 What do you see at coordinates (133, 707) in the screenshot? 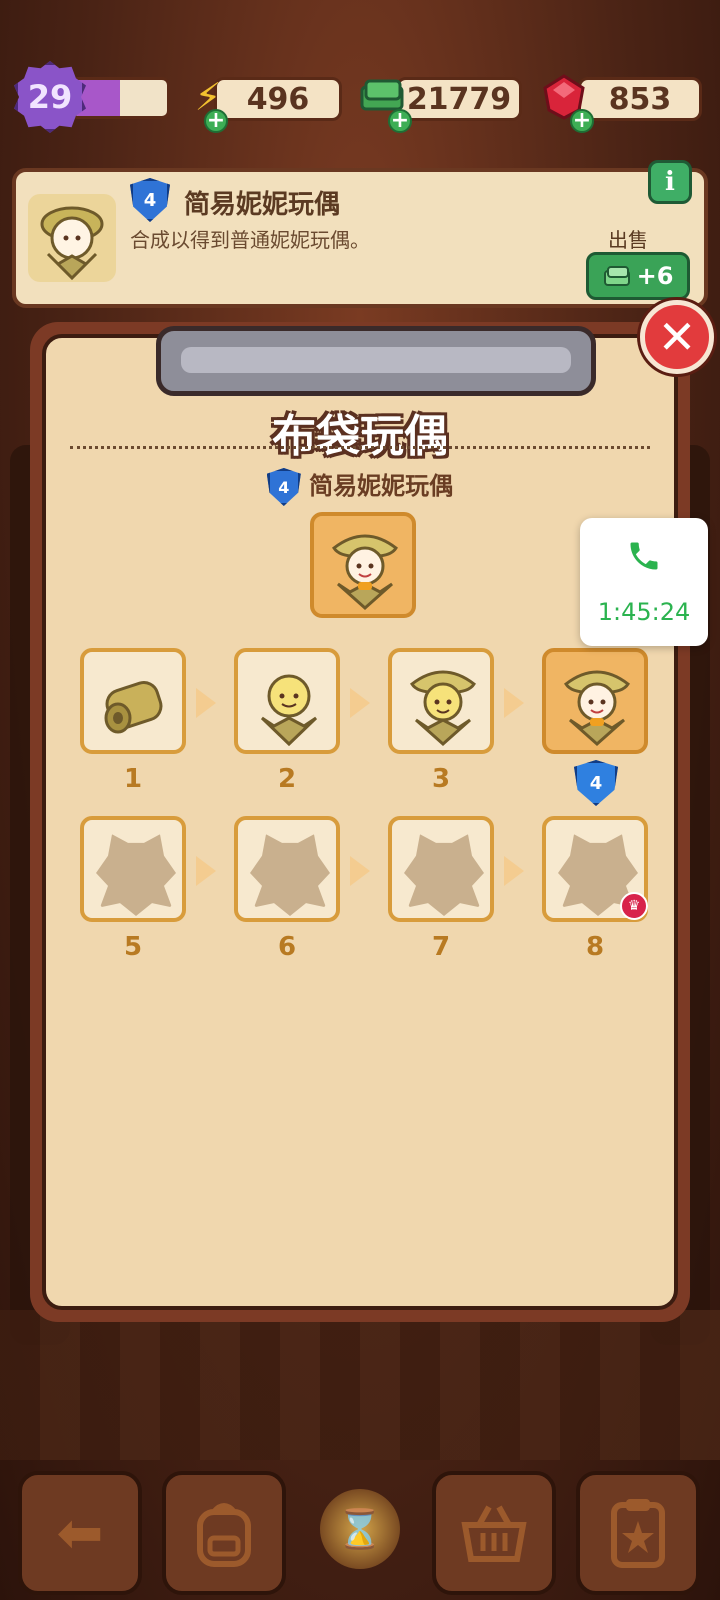
I see `fabric-roll-art` at bounding box center [133, 707].